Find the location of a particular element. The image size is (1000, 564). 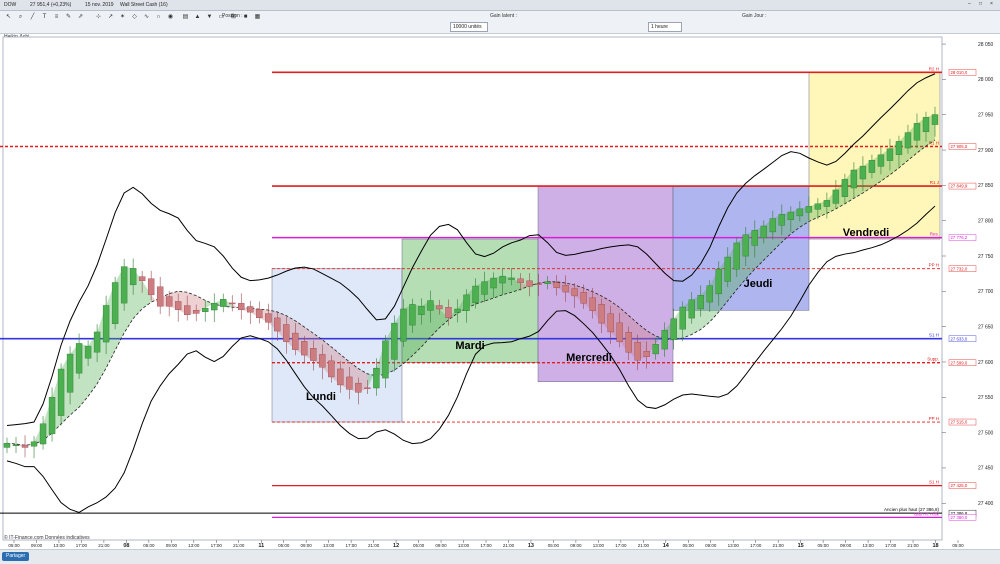

level-label: S1 H is located at coordinates (934, 335).